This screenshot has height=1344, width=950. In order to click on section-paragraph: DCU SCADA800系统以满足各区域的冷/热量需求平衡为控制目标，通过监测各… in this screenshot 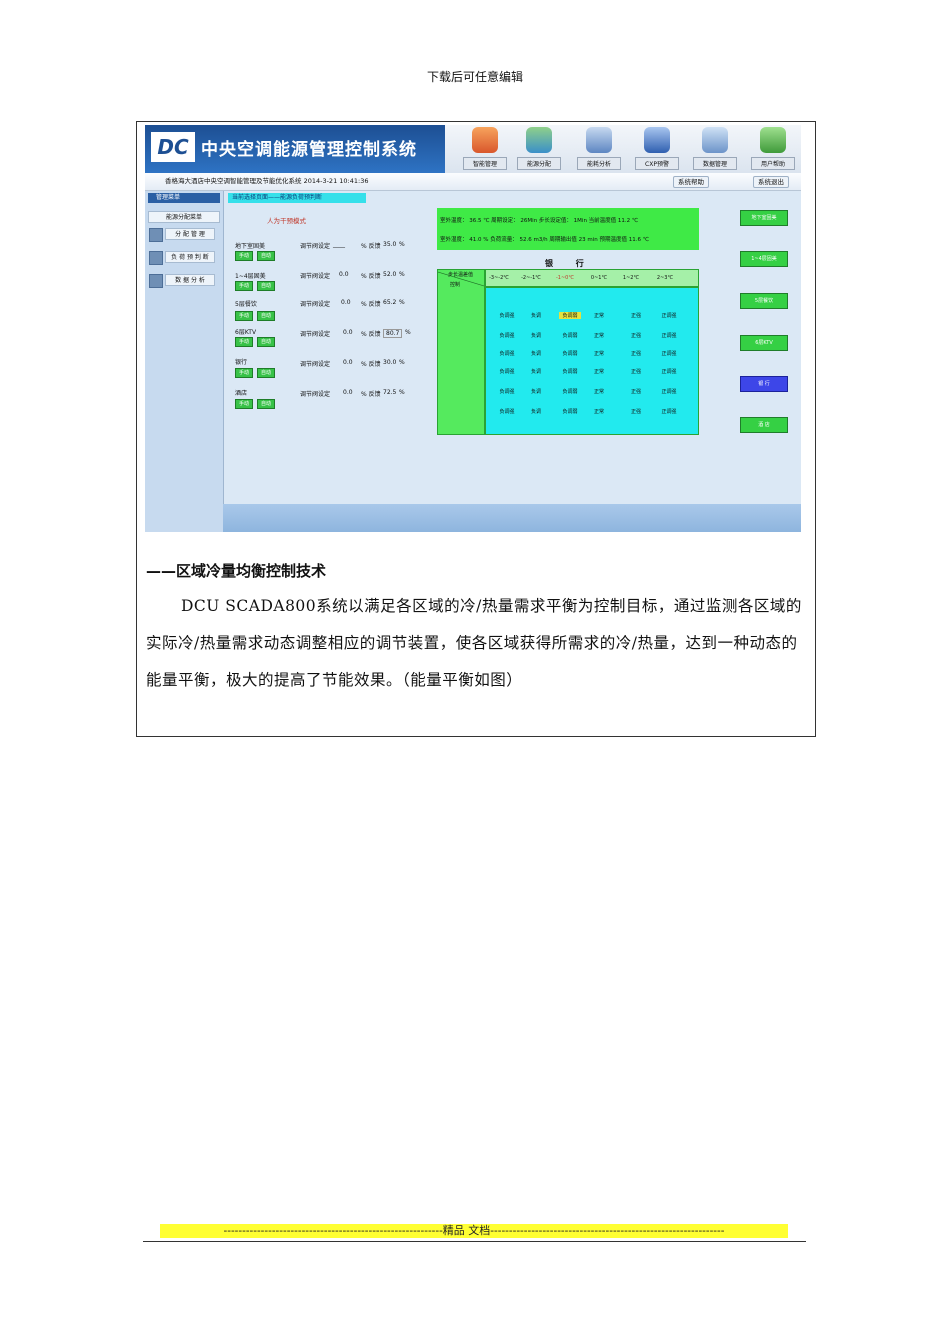, I will do `click(474, 643)`.